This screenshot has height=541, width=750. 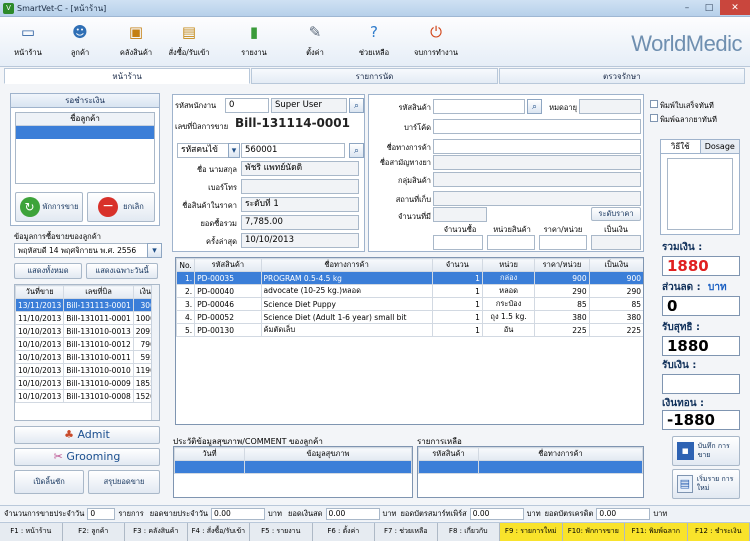 What do you see at coordinates (85, 148) in the screenshot?
I see `waiting-list: ชื่อลูกค้า` at bounding box center [85, 148].